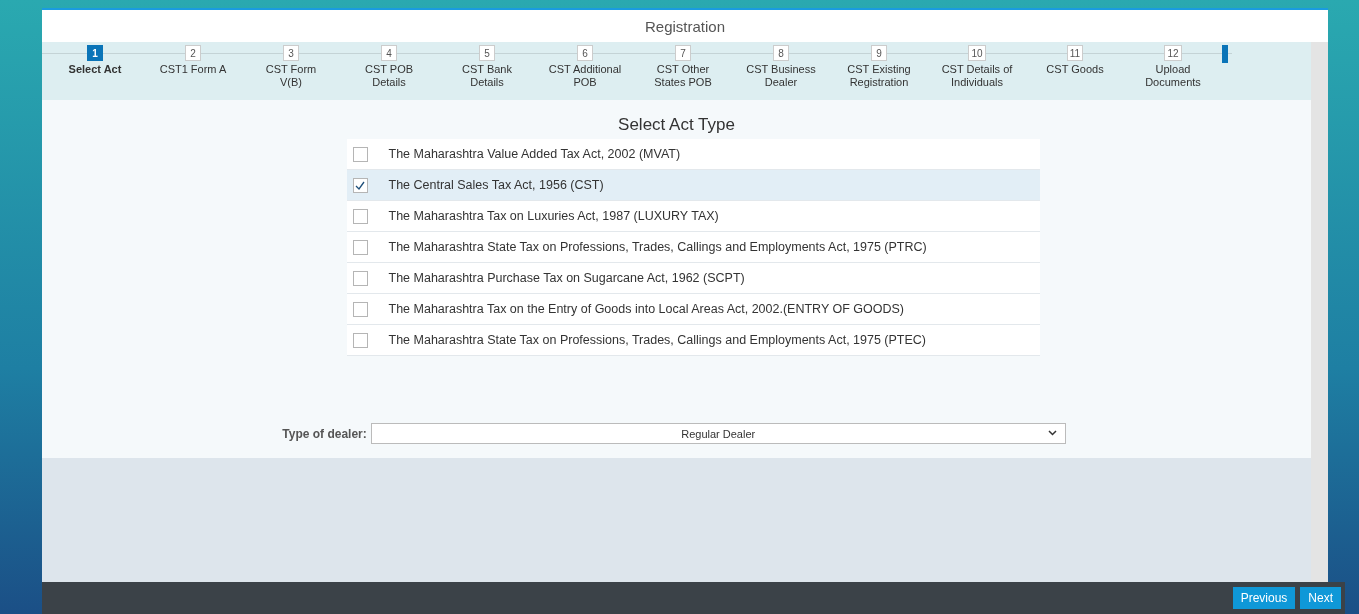 The image size is (1359, 614). Describe the element at coordinates (585, 53) in the screenshot. I see `step-number: 6` at that location.